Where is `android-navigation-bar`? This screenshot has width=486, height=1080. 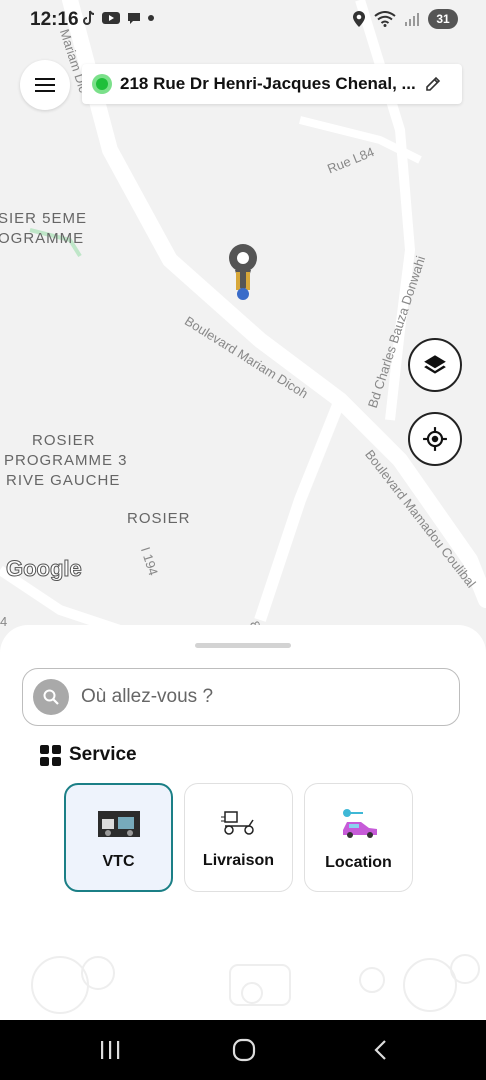 android-navigation-bar is located at coordinates (243, 1050).